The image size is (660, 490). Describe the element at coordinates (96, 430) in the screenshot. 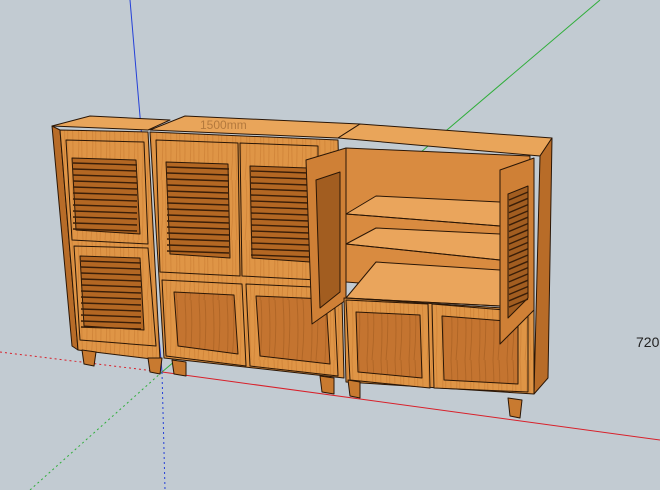

I see `green-axis-dotted` at that location.